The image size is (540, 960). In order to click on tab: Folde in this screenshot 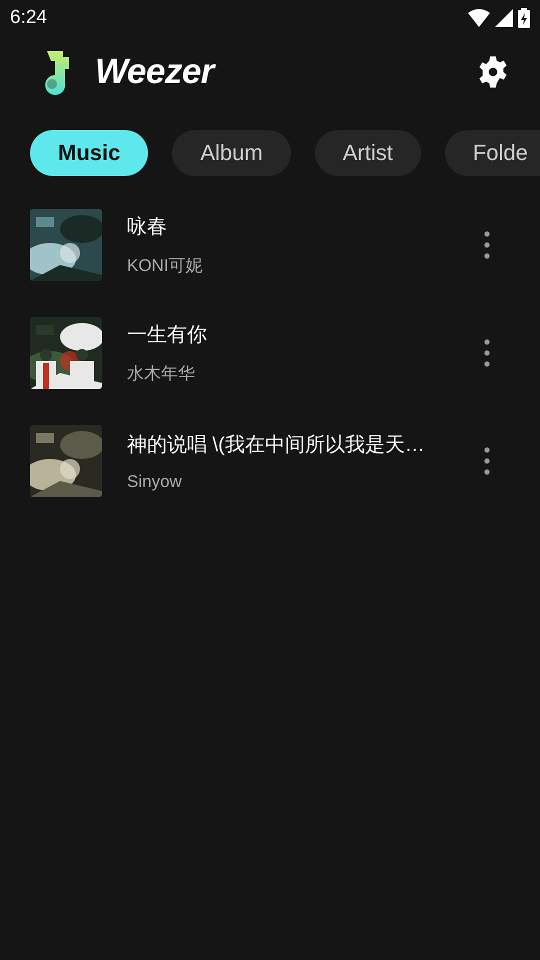, I will do `click(492, 153)`.